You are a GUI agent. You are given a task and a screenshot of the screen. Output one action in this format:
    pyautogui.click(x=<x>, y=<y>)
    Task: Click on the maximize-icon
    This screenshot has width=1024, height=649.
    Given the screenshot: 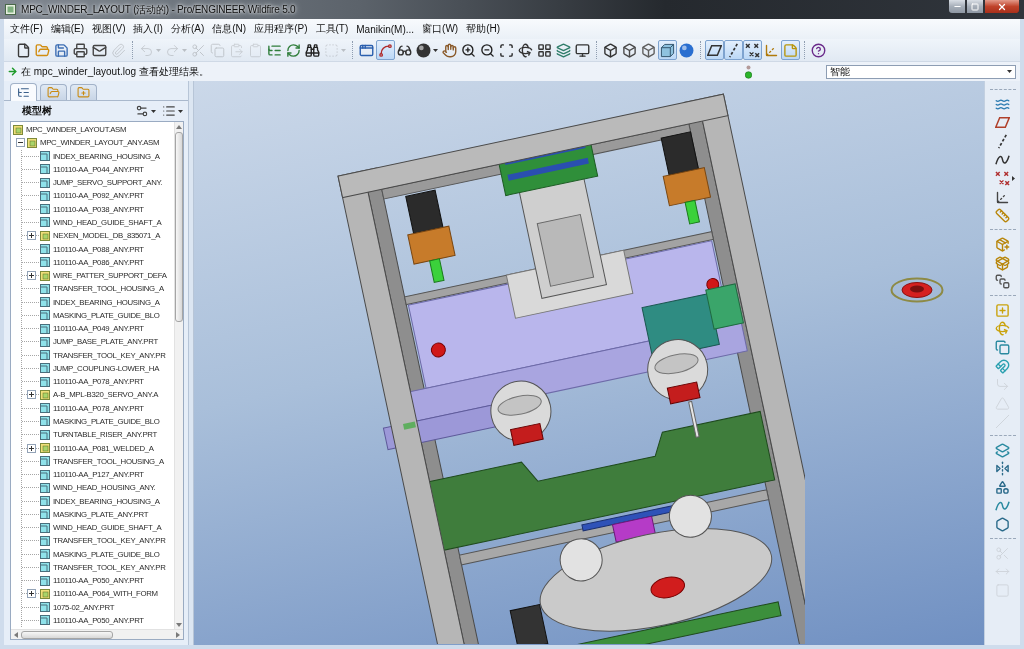 What is the action you would take?
    pyautogui.click(x=975, y=6)
    